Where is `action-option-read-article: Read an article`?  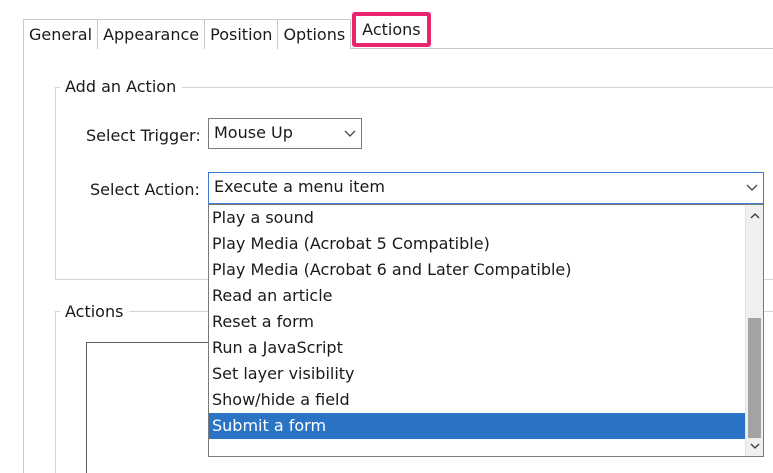 action-option-read-article: Read an article is located at coordinates (477, 296).